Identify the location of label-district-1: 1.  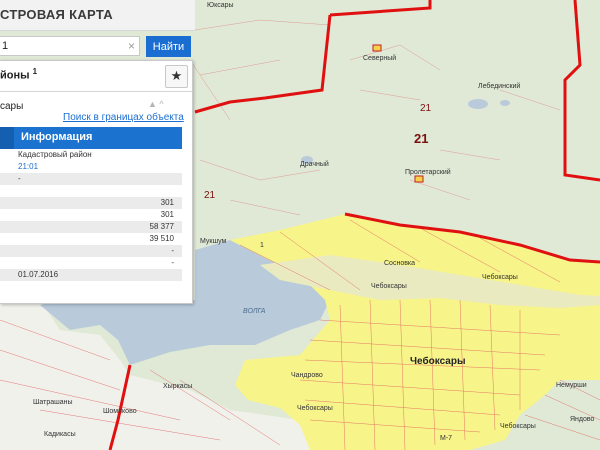
(262, 245).